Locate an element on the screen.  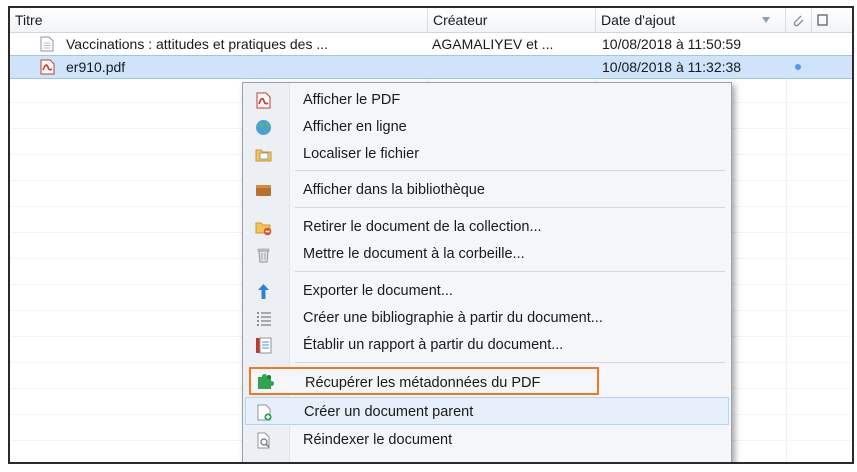
sort-arrow-icon is located at coordinates (766, 20).